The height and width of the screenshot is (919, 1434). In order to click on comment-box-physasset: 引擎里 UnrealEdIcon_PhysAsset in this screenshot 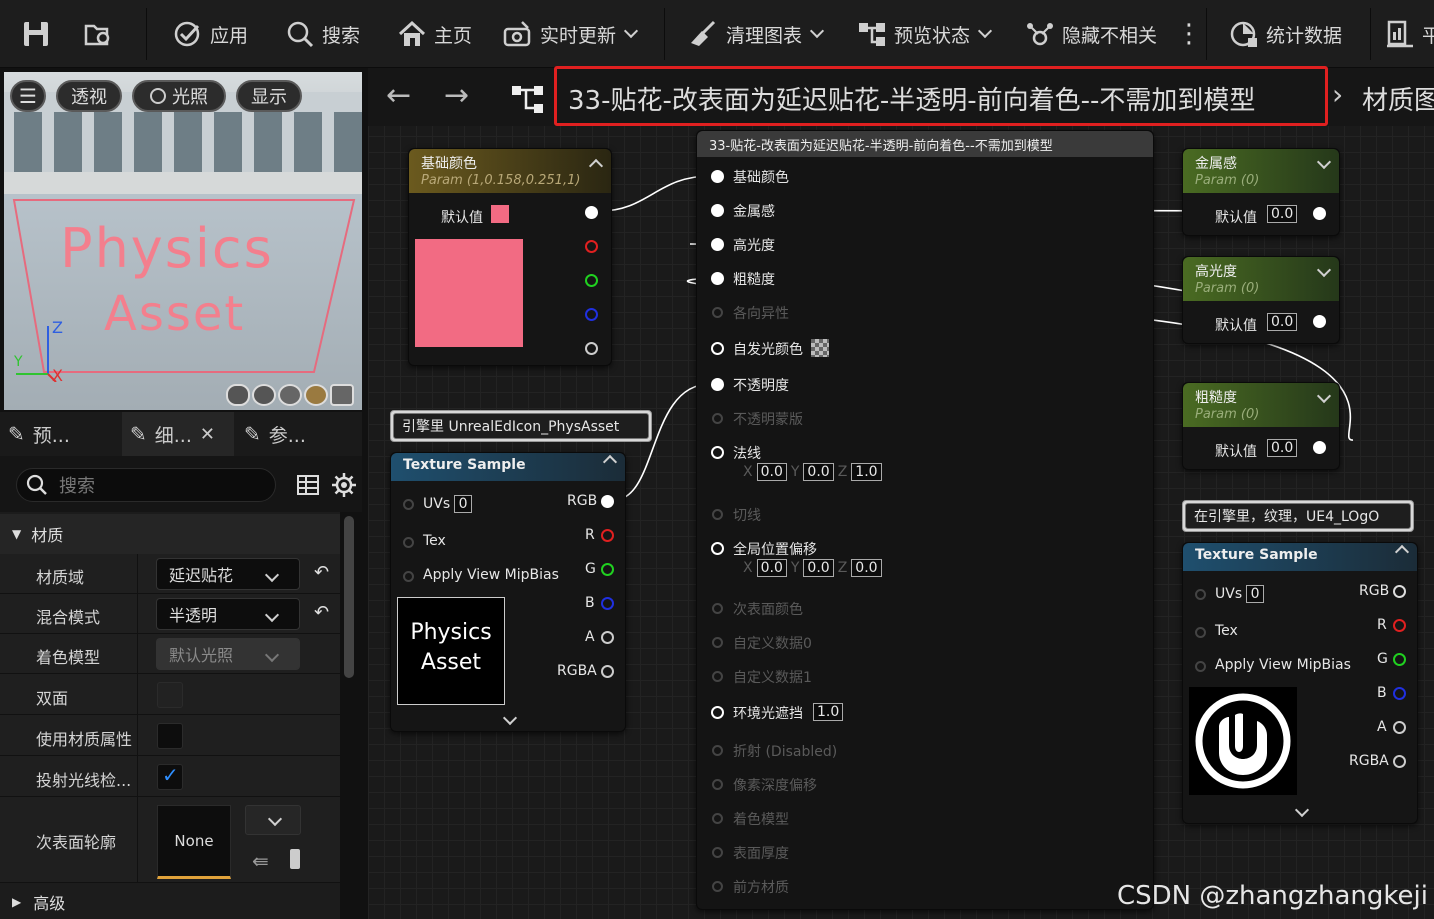, I will do `click(521, 426)`.